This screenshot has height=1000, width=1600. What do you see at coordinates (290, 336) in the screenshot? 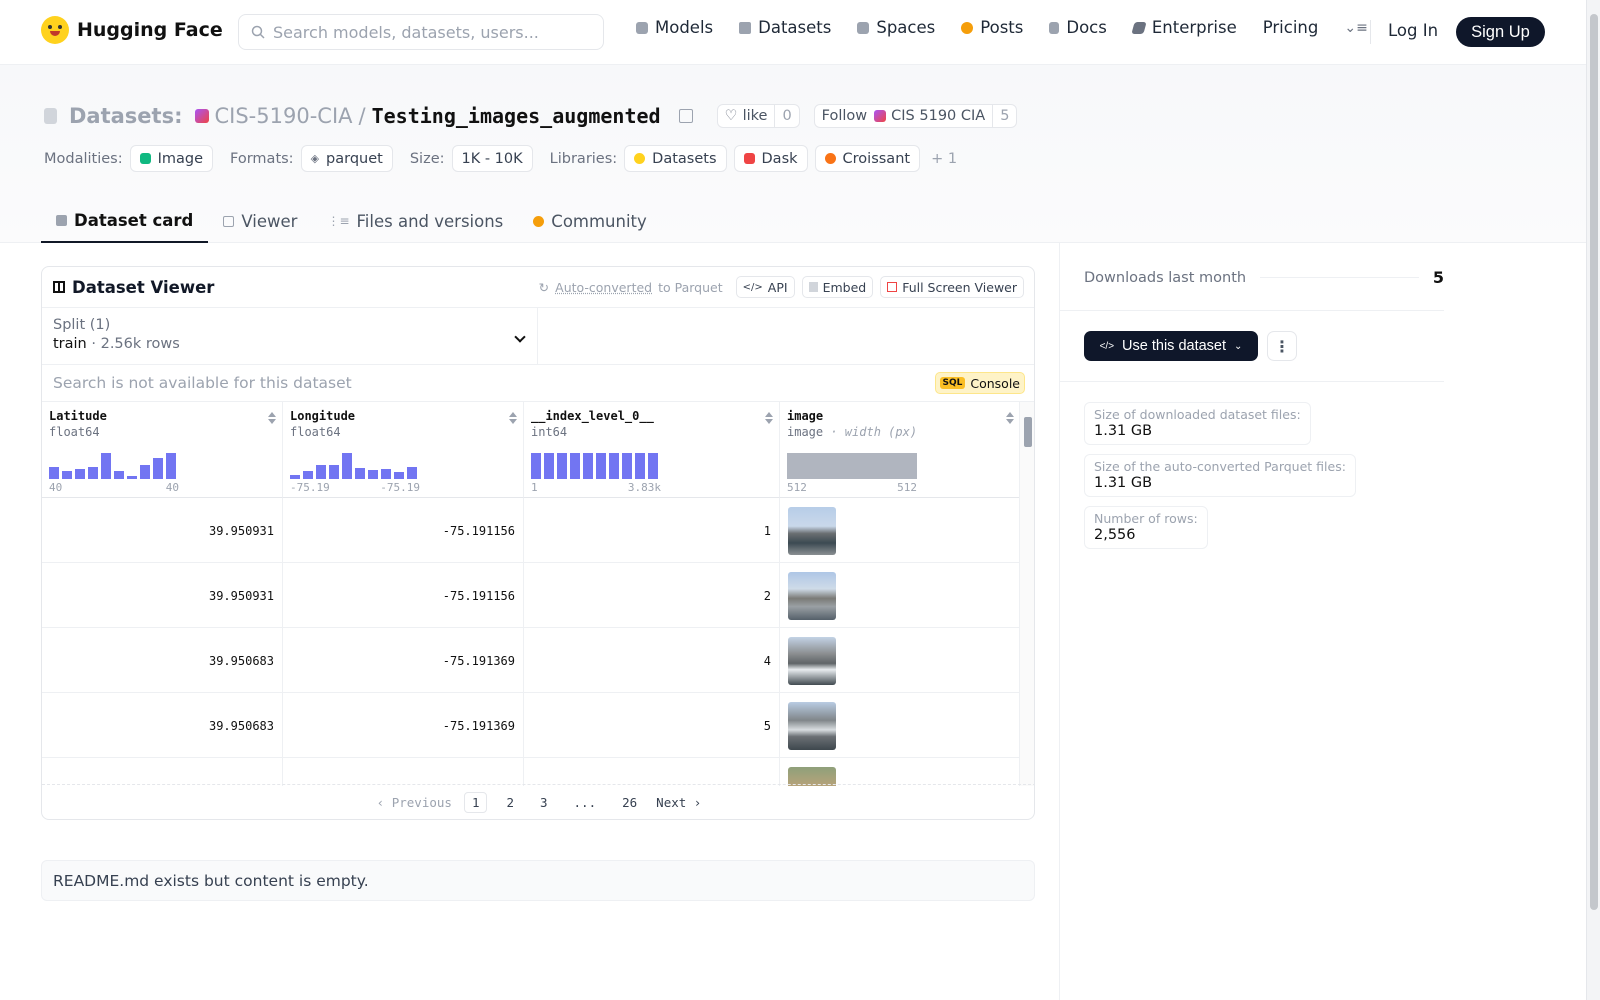
I see `split-selector: Split (1) train · 2.56k rows` at bounding box center [290, 336].